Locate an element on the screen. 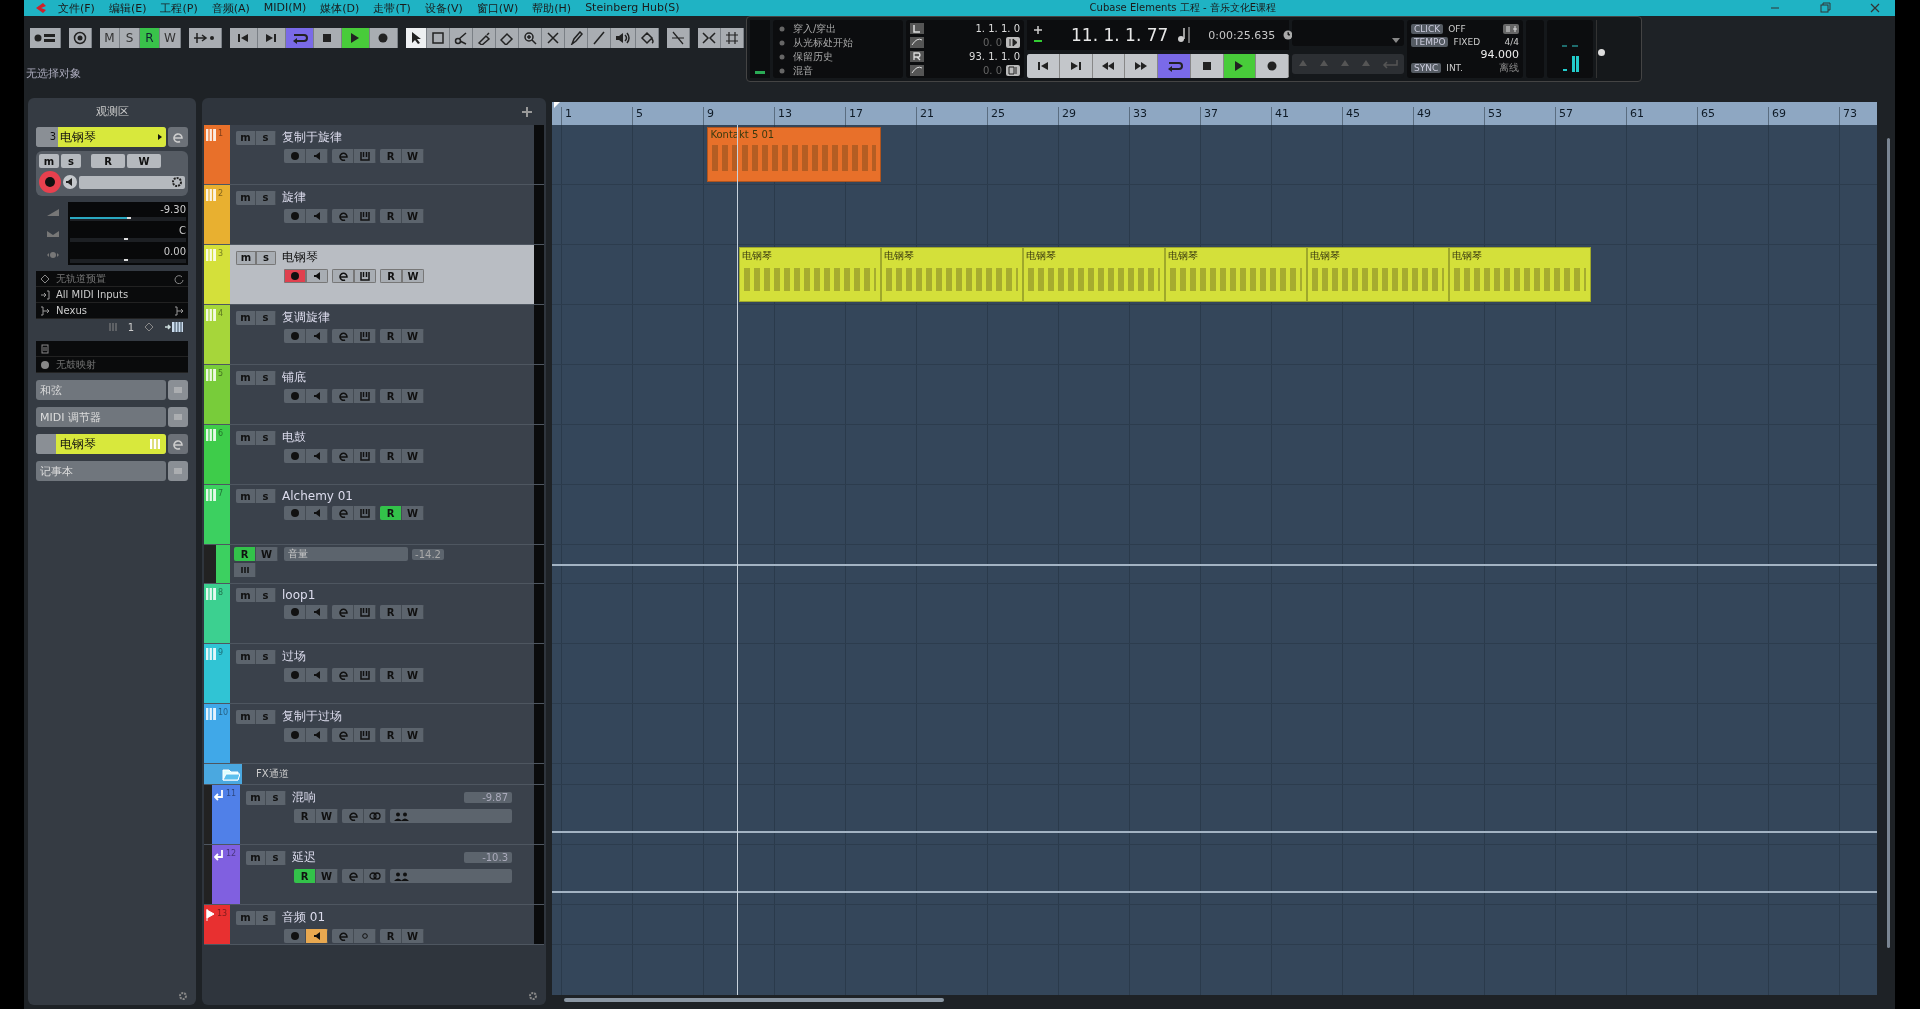 The width and height of the screenshot is (1920, 1009). parameter-field: 音量 is located at coordinates (346, 554).